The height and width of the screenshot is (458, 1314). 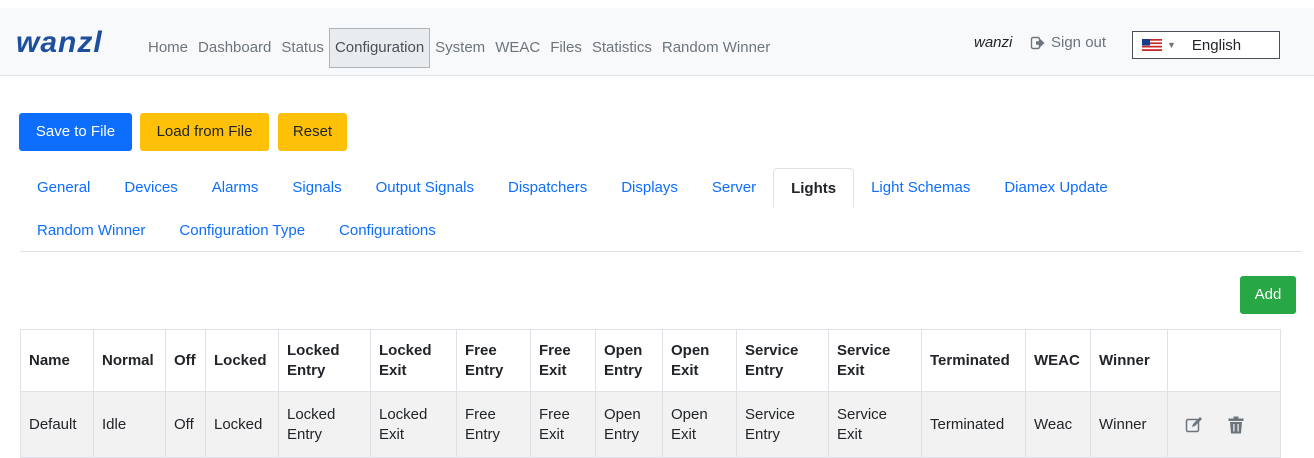 What do you see at coordinates (1058, 360) in the screenshot?
I see `column-header: WEAC` at bounding box center [1058, 360].